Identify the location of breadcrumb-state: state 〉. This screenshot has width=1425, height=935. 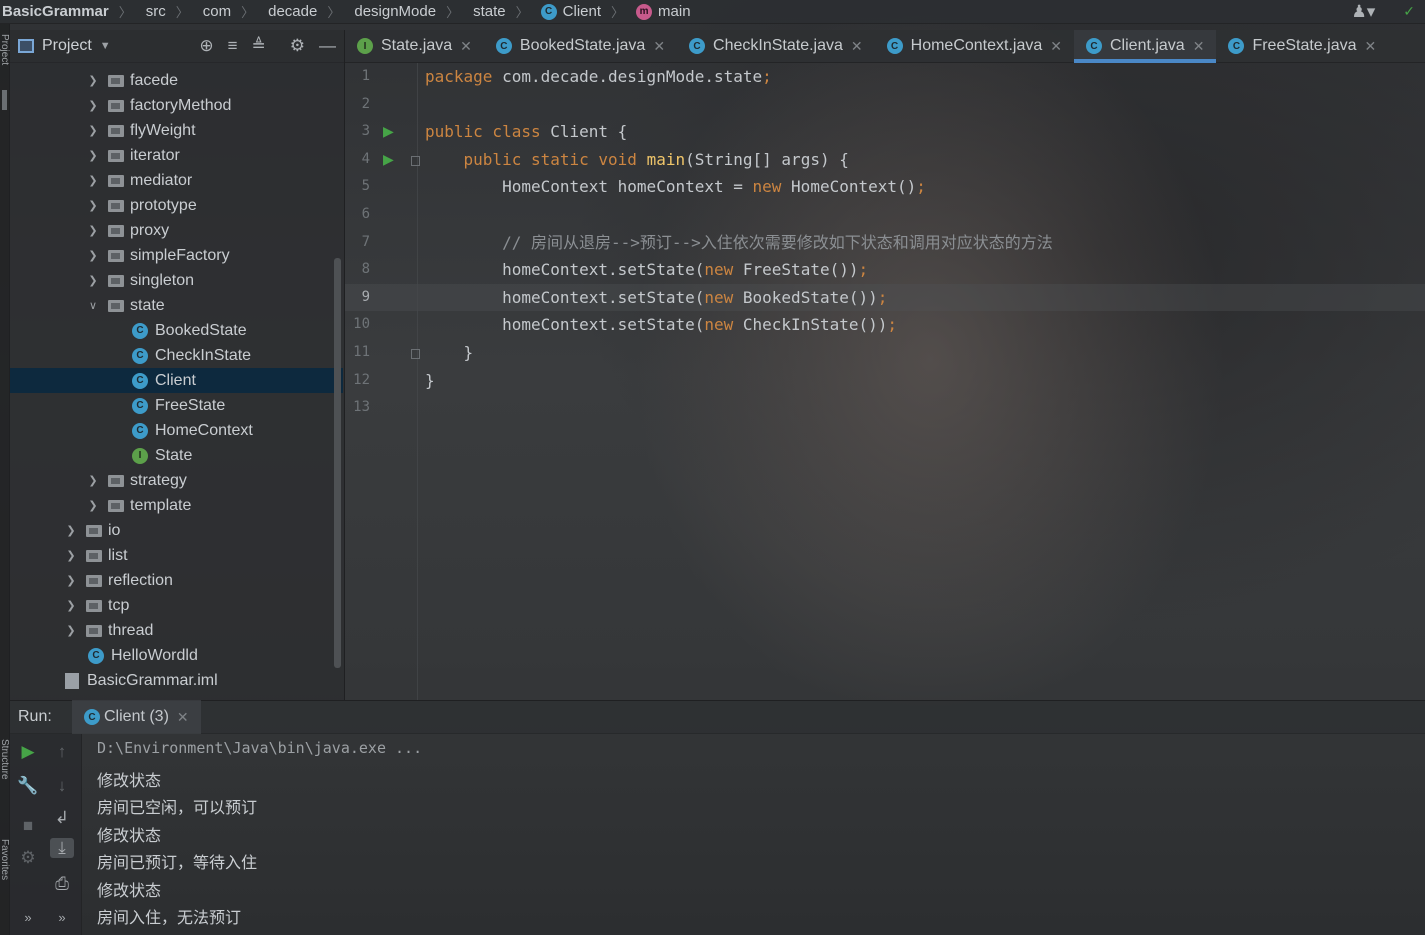
(500, 11).